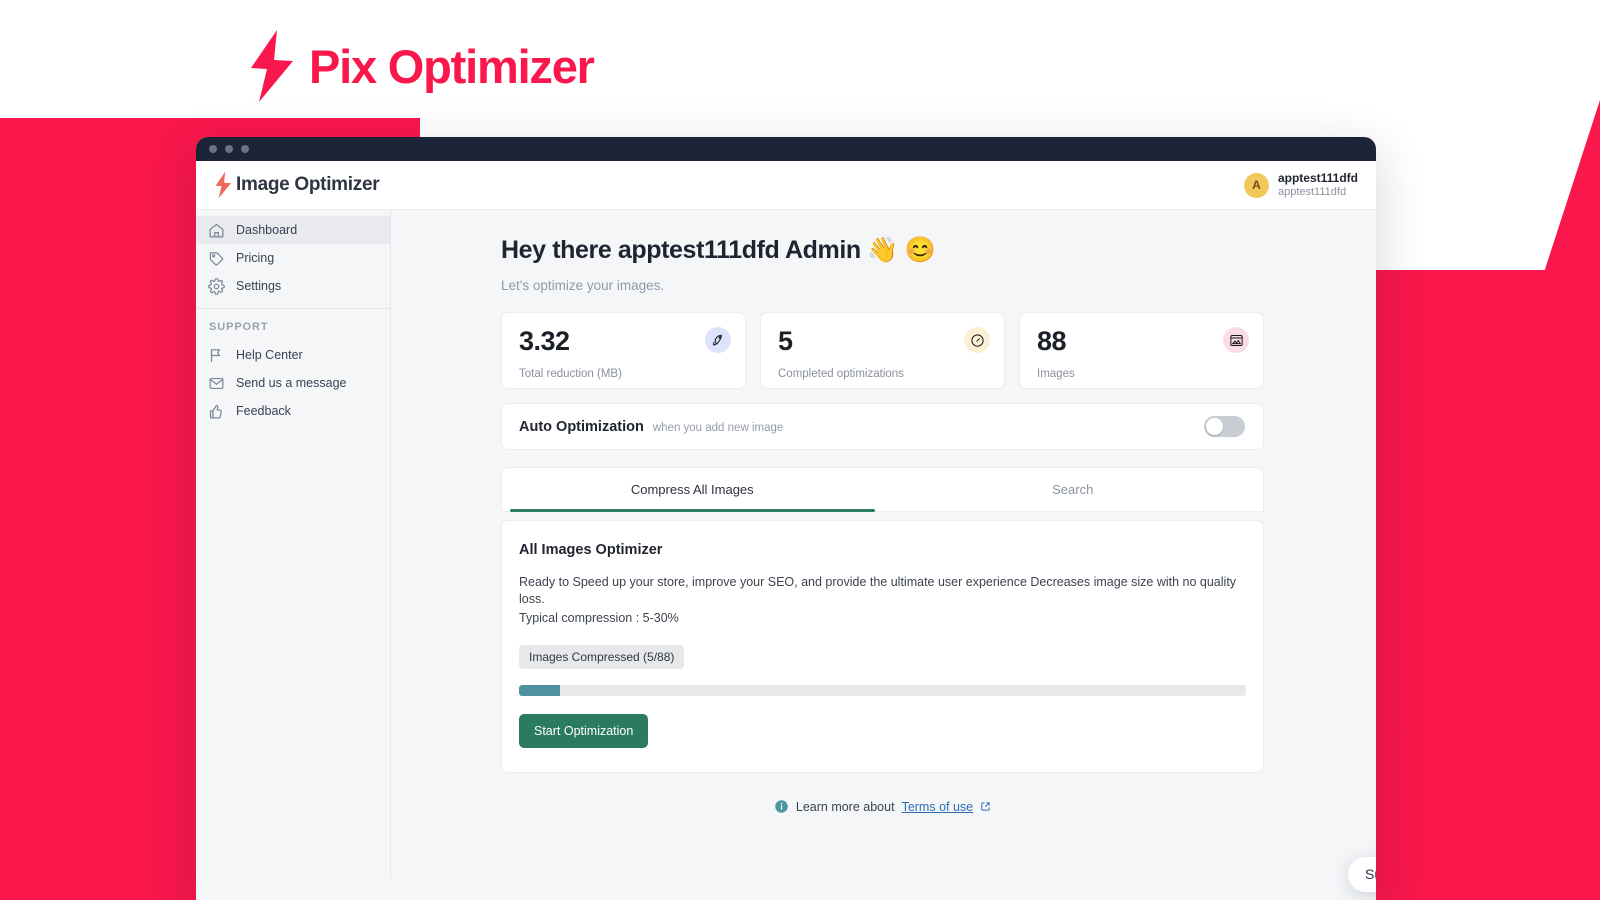 This screenshot has height=900, width=1600. Describe the element at coordinates (785, 341) in the screenshot. I see `stat-value: 5` at that location.